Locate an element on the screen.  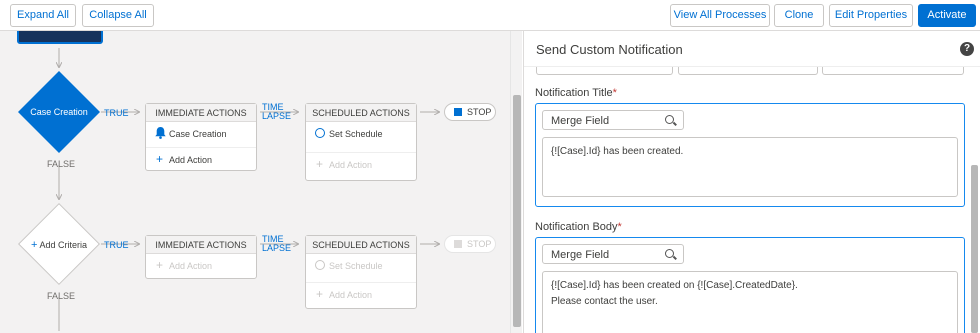
add-criteria-label: + Add Criteria is located at coordinates (59, 245).